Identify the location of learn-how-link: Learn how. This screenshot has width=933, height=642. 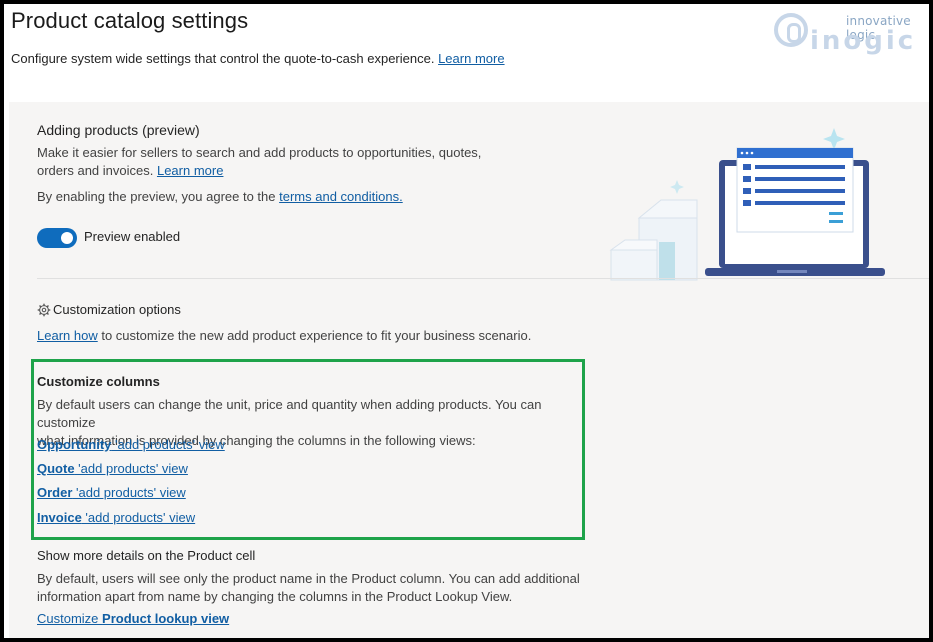
(67, 335).